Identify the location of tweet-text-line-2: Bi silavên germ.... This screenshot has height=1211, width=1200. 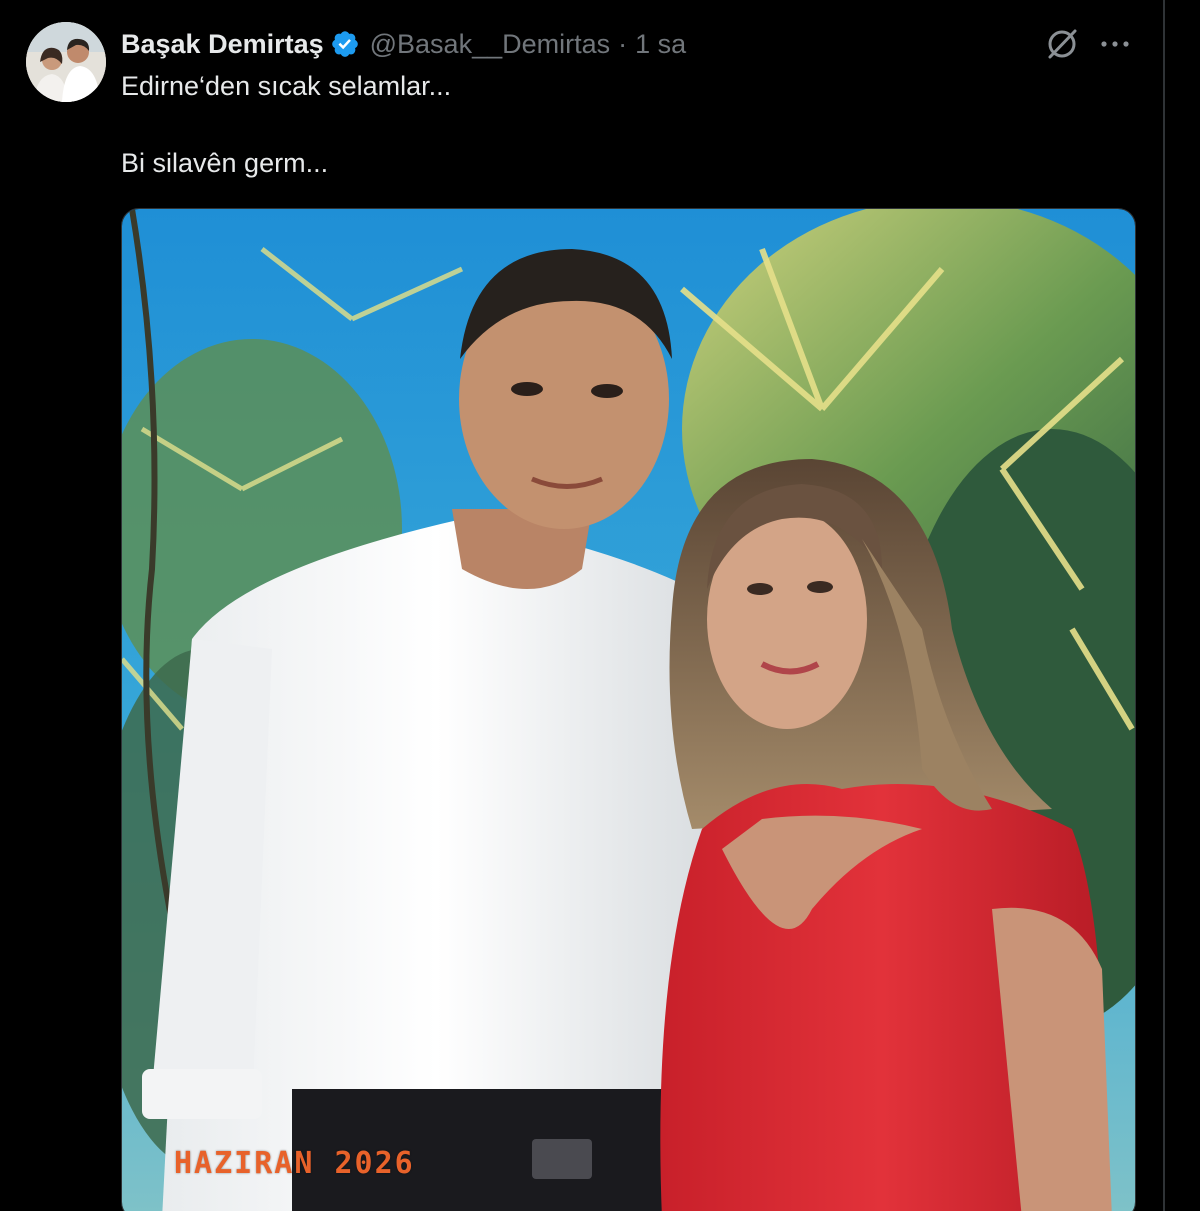
(225, 163).